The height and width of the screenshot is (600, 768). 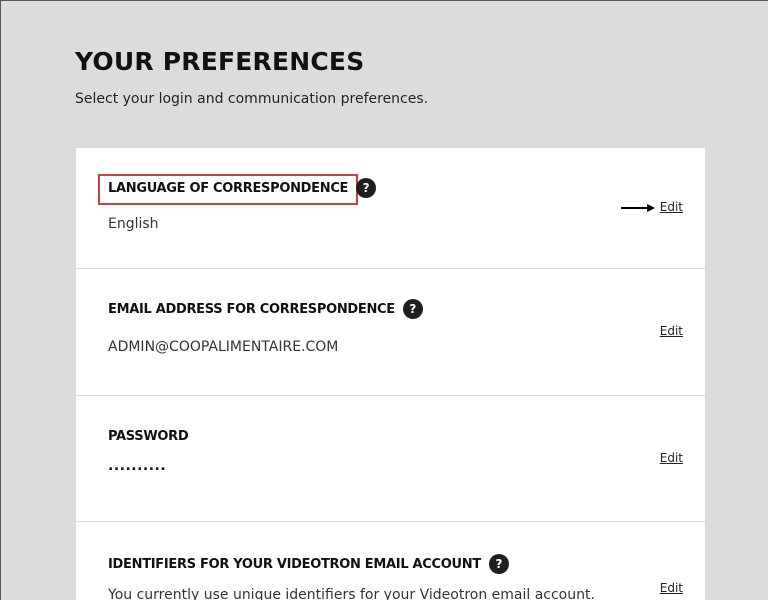 I want to click on email-title-label: EMAIL ADDRESS FOR CORRESPONDENCE, so click(x=251, y=309).